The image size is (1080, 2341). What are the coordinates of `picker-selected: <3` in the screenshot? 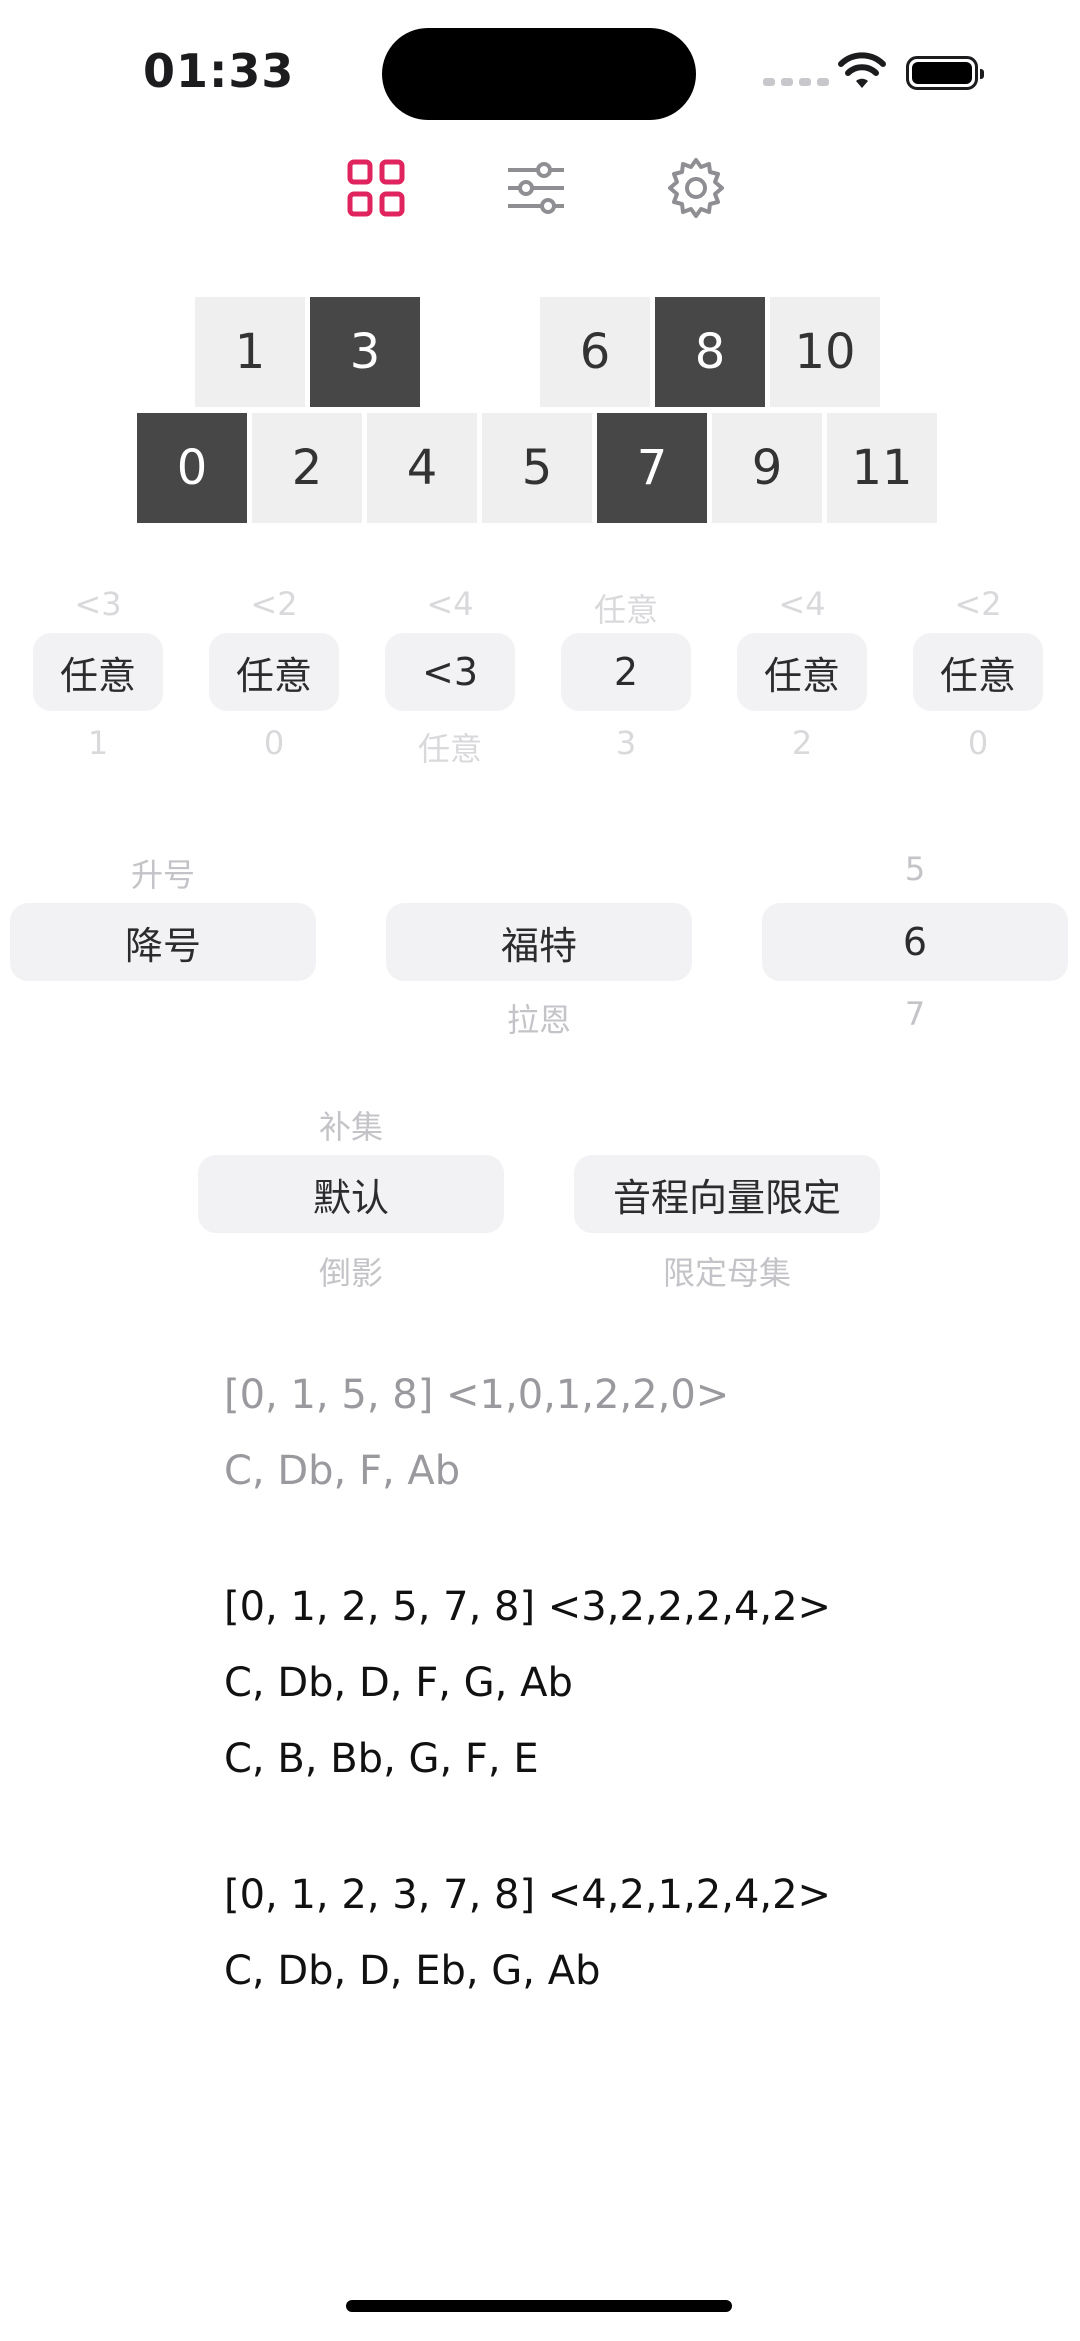 It's located at (450, 672).